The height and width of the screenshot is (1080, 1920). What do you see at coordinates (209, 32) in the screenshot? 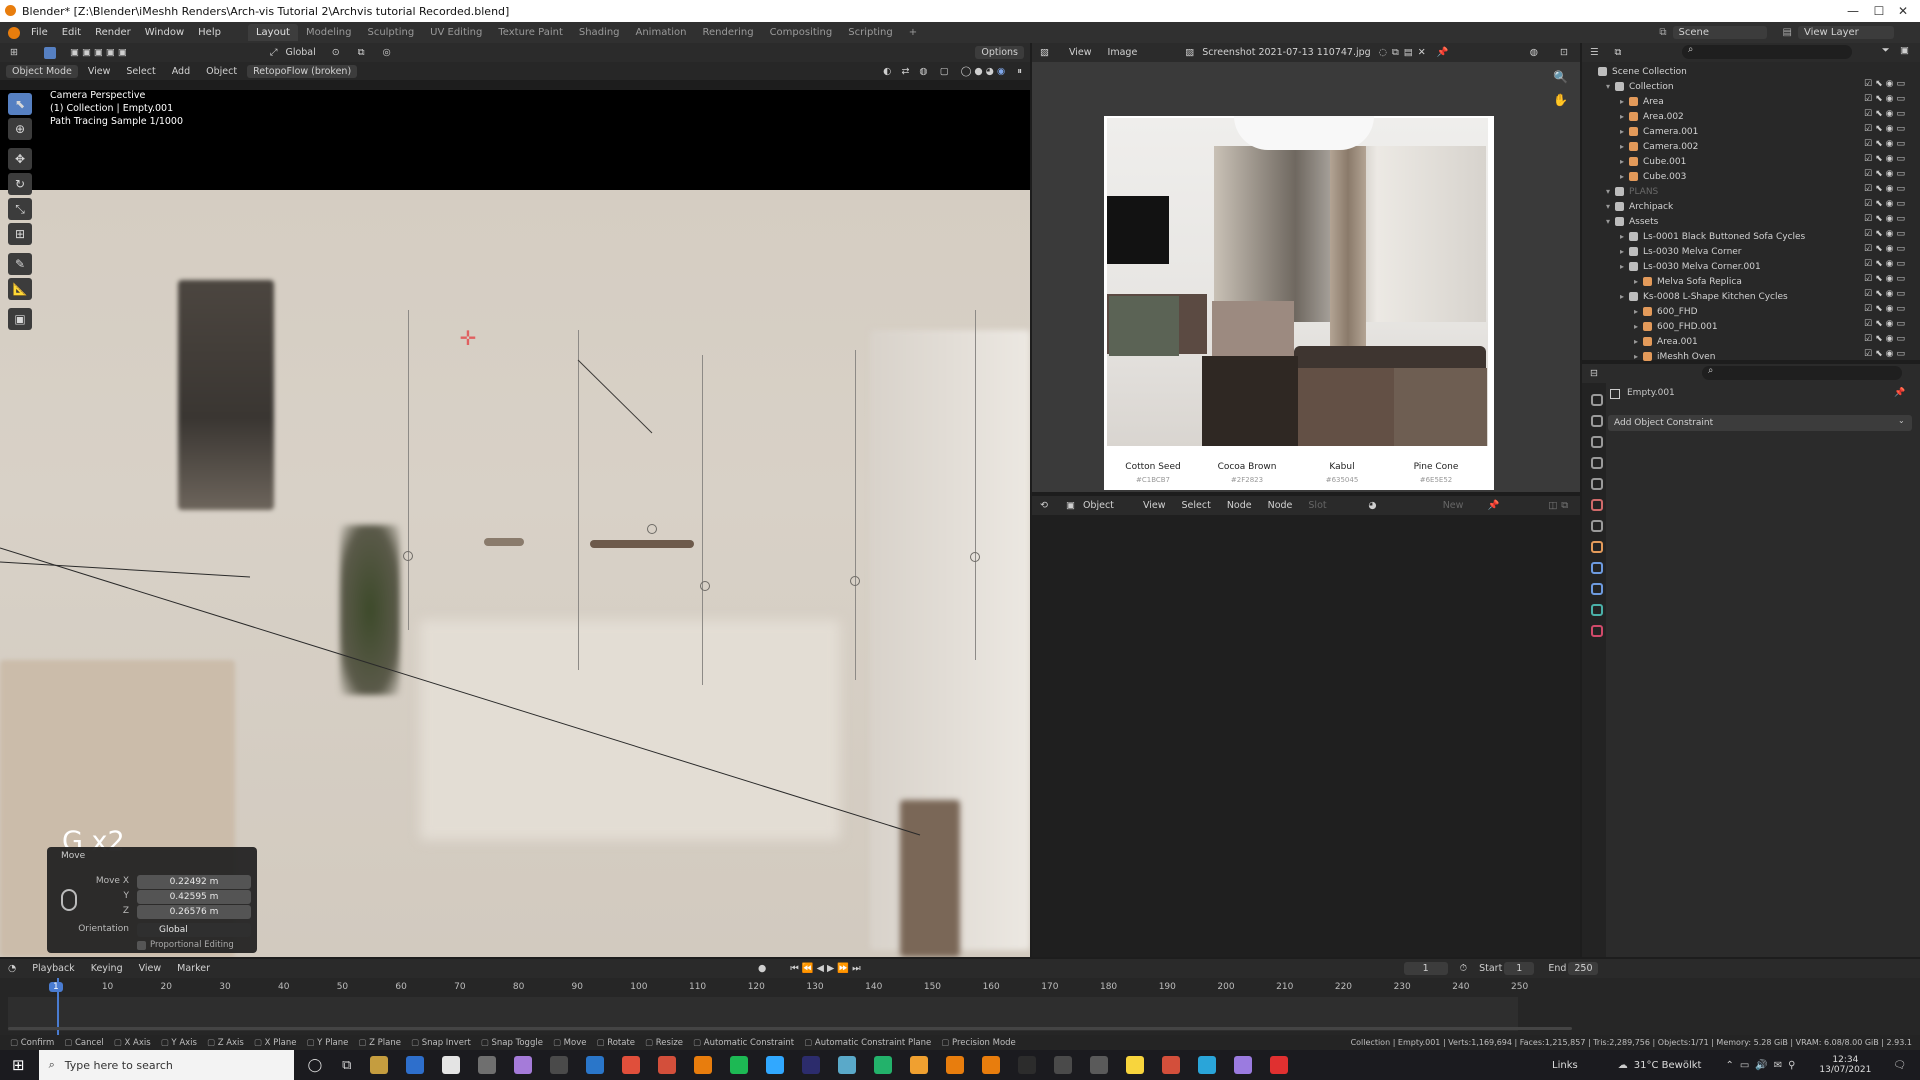
I see `menu-help: Help` at bounding box center [209, 32].